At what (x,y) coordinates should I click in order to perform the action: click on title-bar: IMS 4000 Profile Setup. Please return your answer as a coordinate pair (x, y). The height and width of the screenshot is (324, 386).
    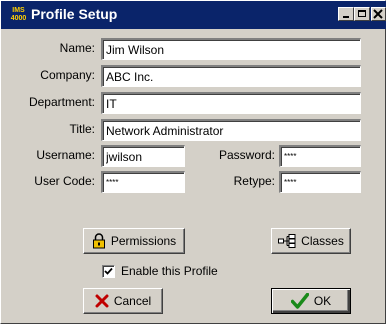
    Looking at the image, I should click on (193, 15).